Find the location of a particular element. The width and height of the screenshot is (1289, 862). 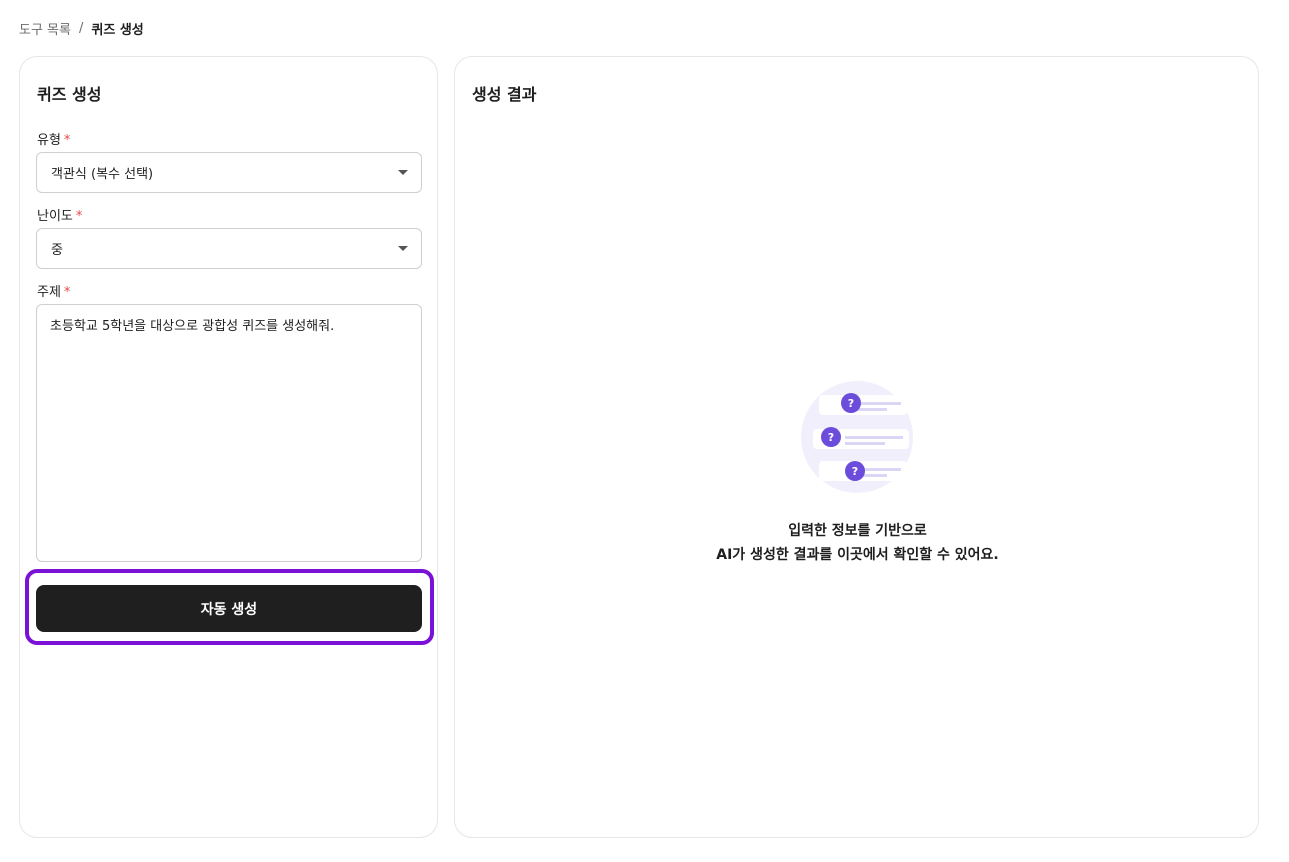

topic-label: 주제 * is located at coordinates (53, 290).